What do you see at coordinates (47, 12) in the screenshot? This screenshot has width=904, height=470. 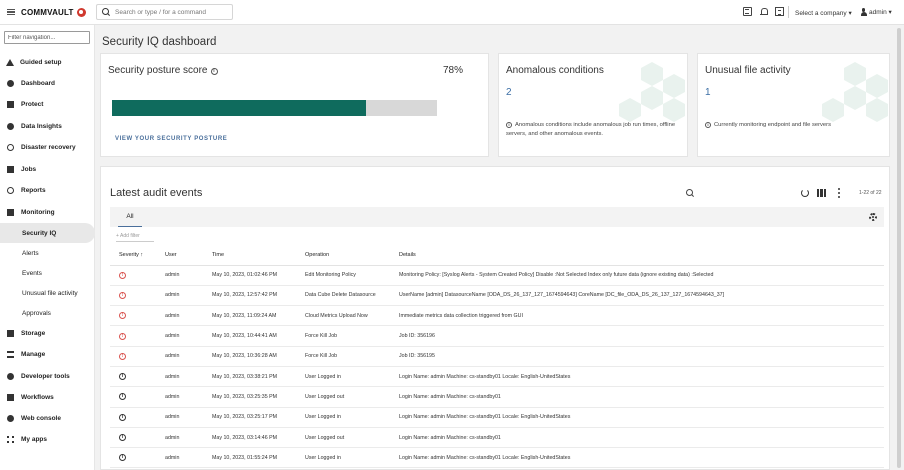 I see `brand-name: COMMVAULT` at bounding box center [47, 12].